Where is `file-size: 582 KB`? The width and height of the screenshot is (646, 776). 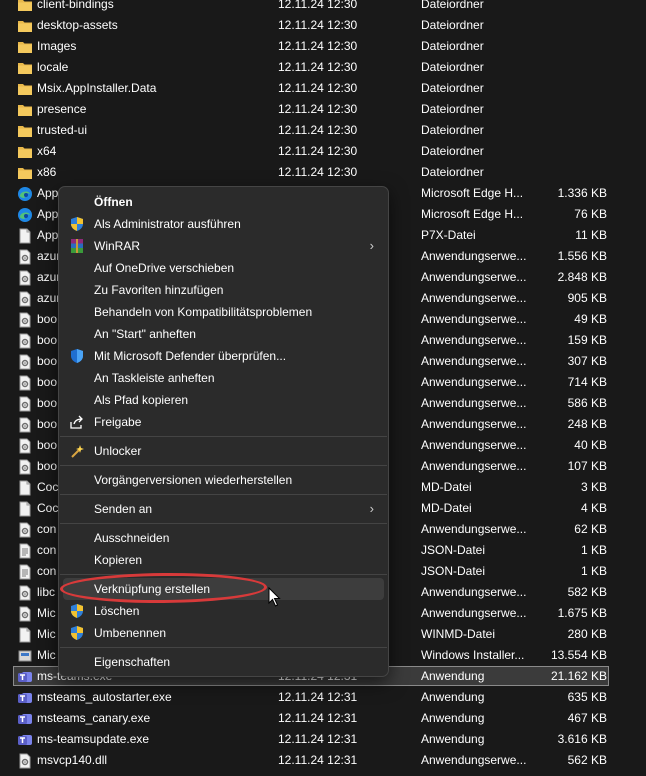
file-size: 582 KB is located at coordinates (587, 592).